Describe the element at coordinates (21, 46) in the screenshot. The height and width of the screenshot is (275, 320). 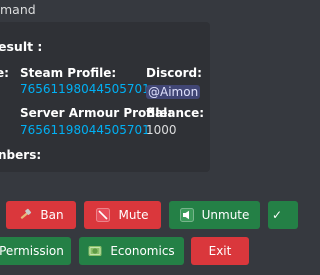
I see `embed-heading: esult :` at that location.